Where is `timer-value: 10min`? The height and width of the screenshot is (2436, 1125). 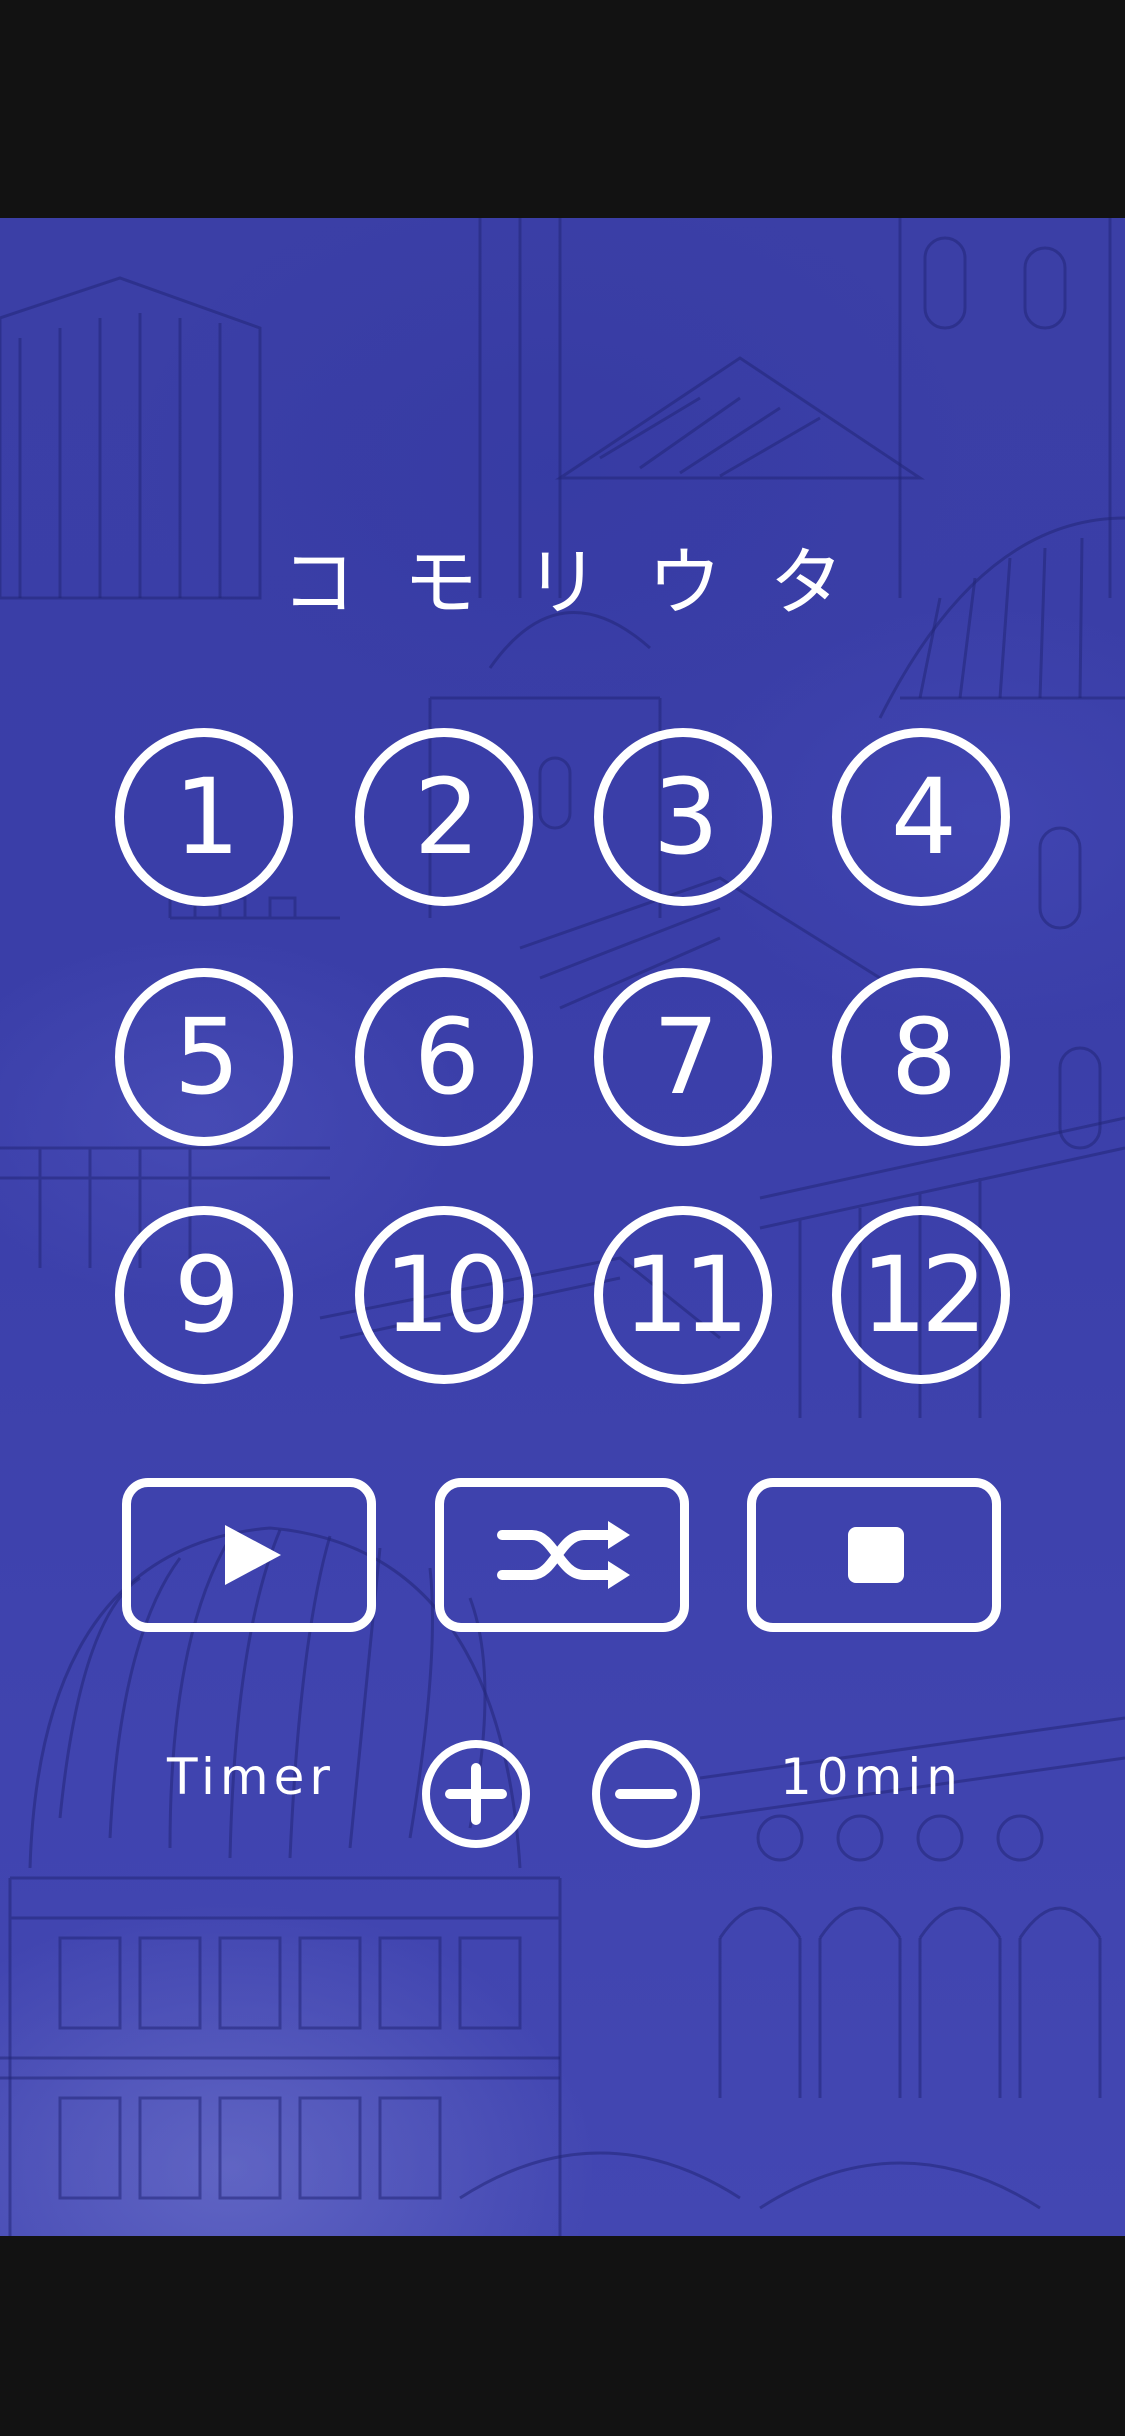
timer-value: 10min is located at coordinates (871, 1777).